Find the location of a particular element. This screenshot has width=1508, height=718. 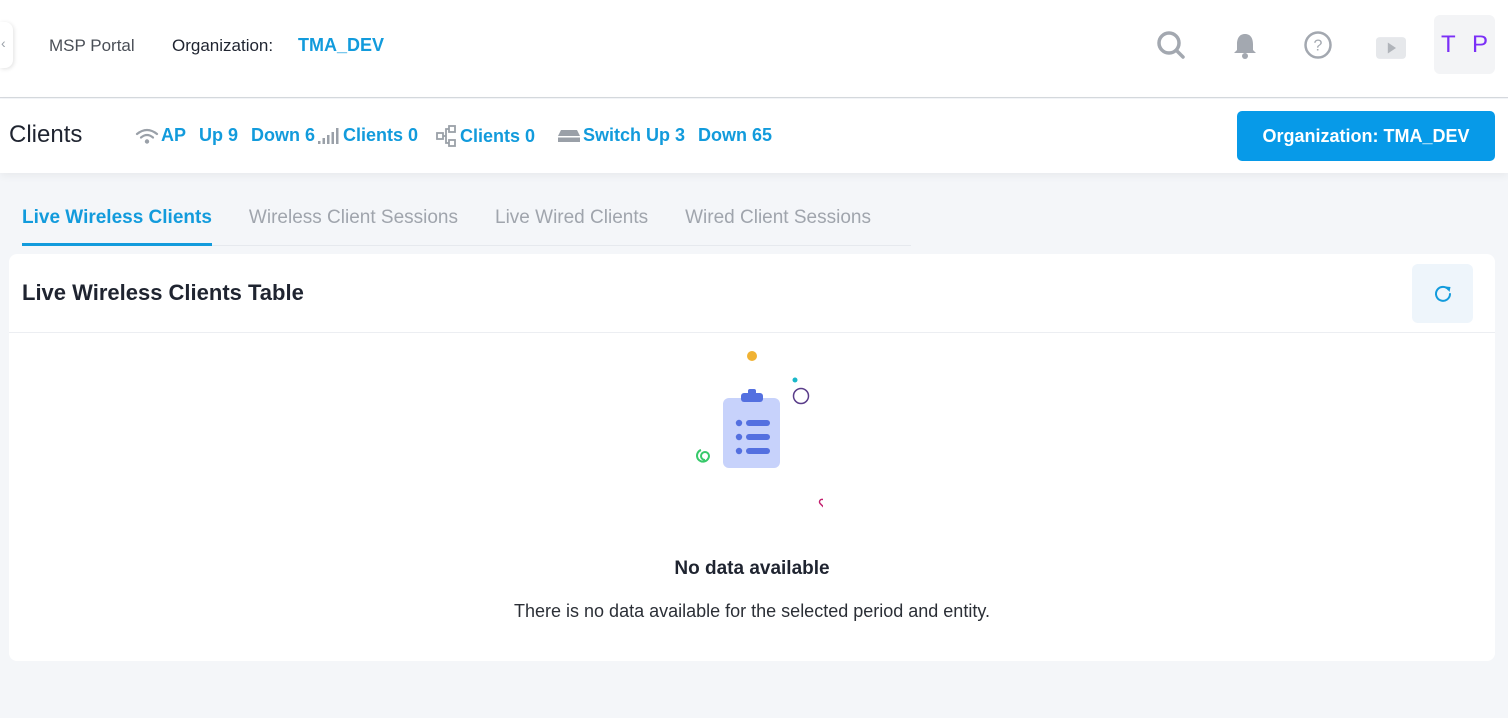

switch-down-count: Down 65 is located at coordinates (735, 135).